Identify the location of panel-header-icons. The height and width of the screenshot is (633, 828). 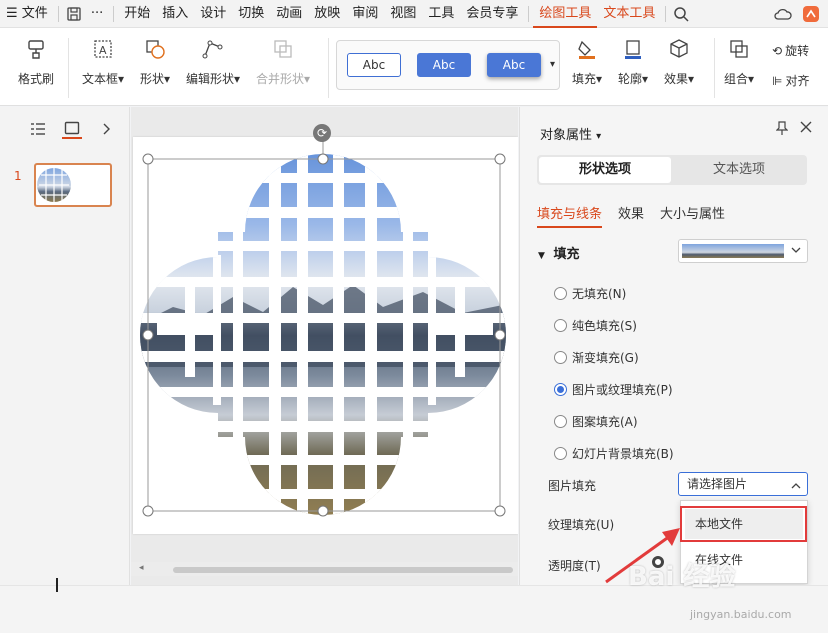
(793, 129).